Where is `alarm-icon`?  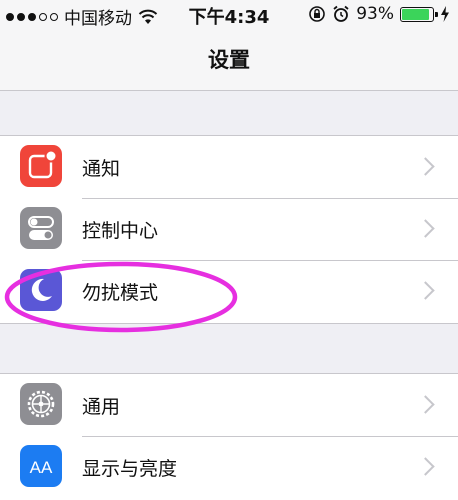
alarm-icon is located at coordinates (341, 13).